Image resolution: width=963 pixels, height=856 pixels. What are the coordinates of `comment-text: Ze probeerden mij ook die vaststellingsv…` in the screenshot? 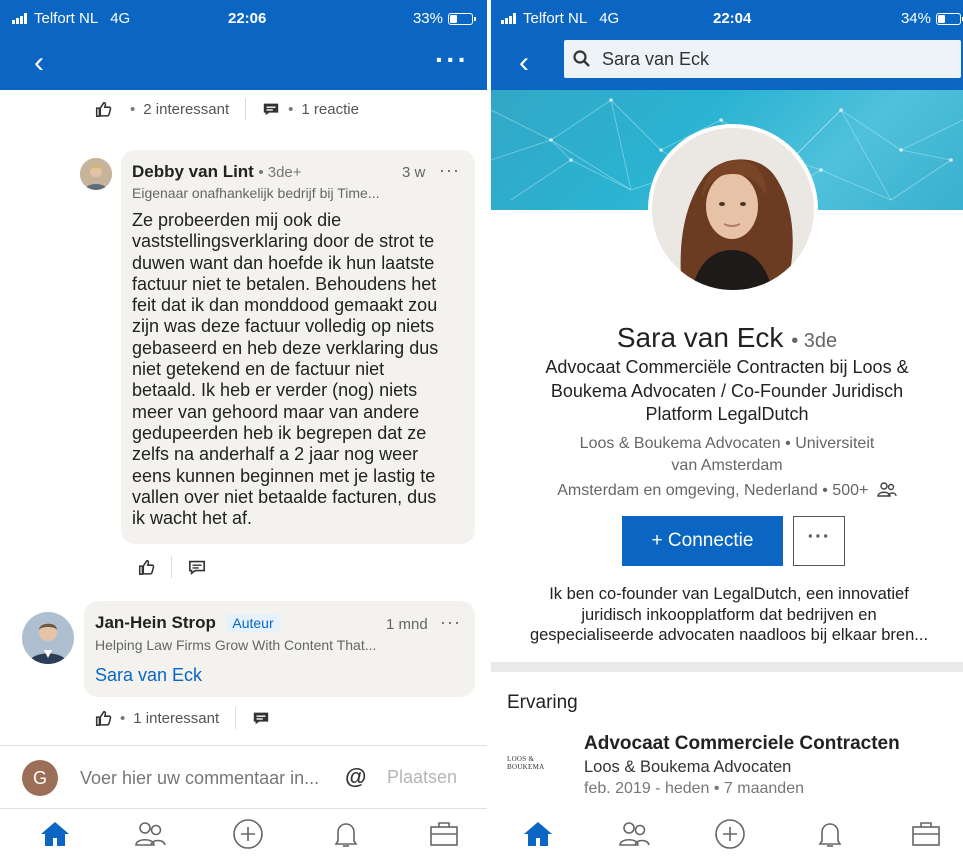 It's located at (285, 369).